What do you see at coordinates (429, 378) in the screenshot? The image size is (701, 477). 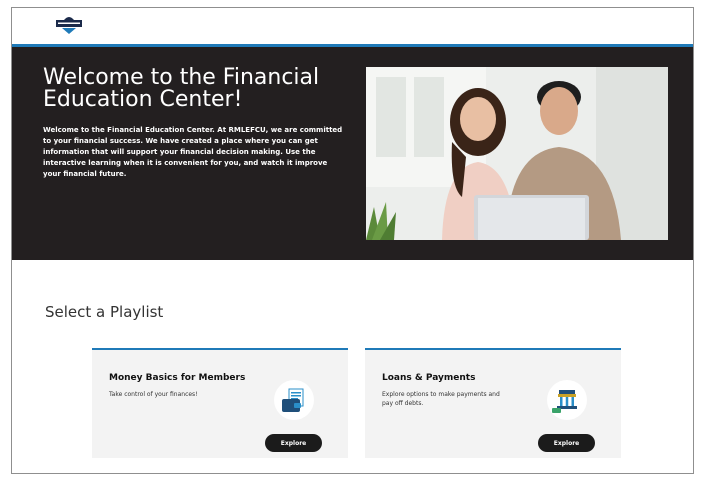 I see `playlist-card-title: Loans & Payments` at bounding box center [429, 378].